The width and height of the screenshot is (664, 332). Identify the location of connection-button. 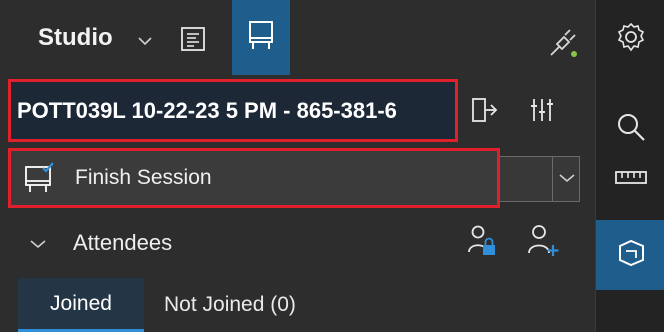
(563, 45).